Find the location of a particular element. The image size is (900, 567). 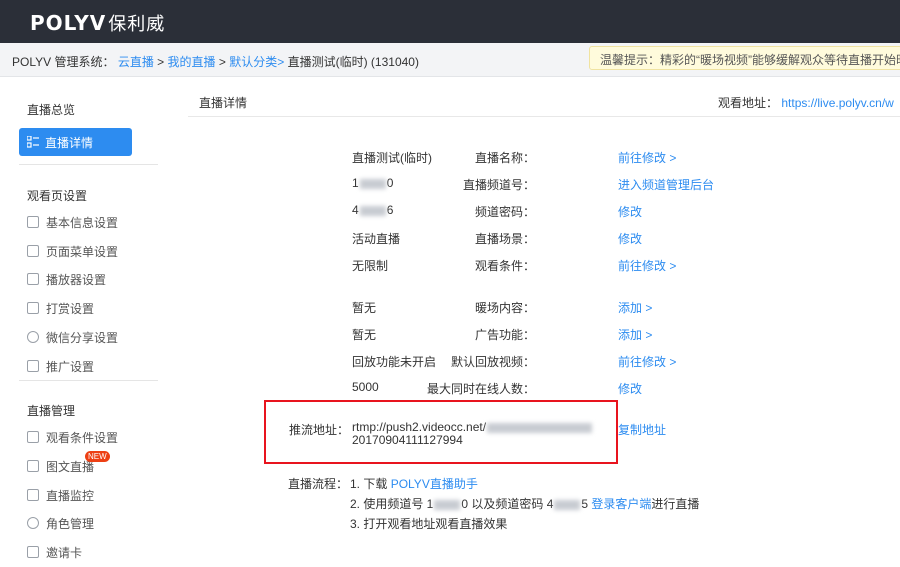

watch-address-label: 观看地址： is located at coordinates (748, 103).